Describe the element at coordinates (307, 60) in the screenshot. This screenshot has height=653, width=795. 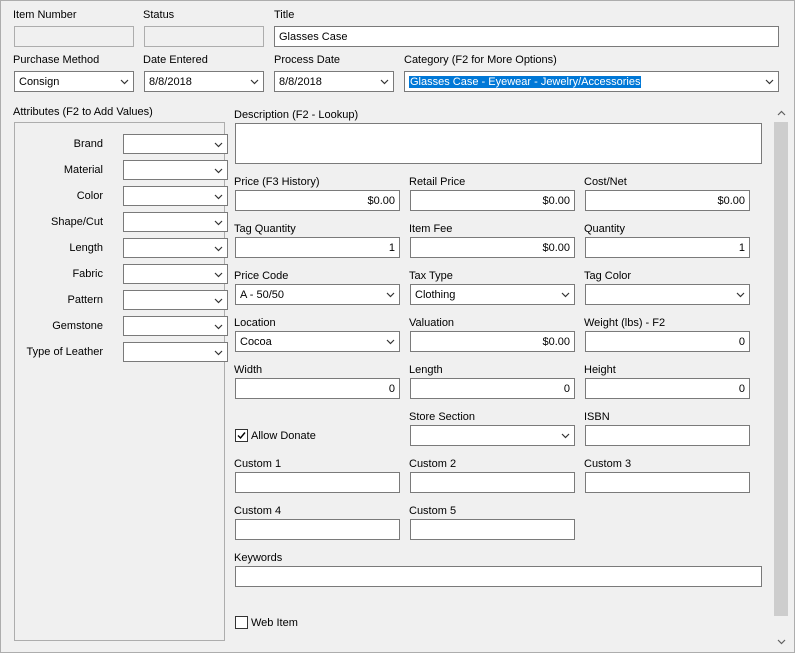
I see `process-date-label: Process Date` at that location.